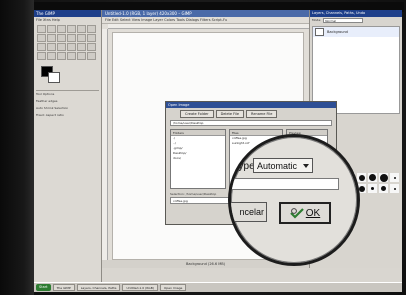 Image resolution: width=406 pixels, height=295 pixels. Describe the element at coordinates (81, 56) in the screenshot. I see `eraser-tool-icon` at that location.